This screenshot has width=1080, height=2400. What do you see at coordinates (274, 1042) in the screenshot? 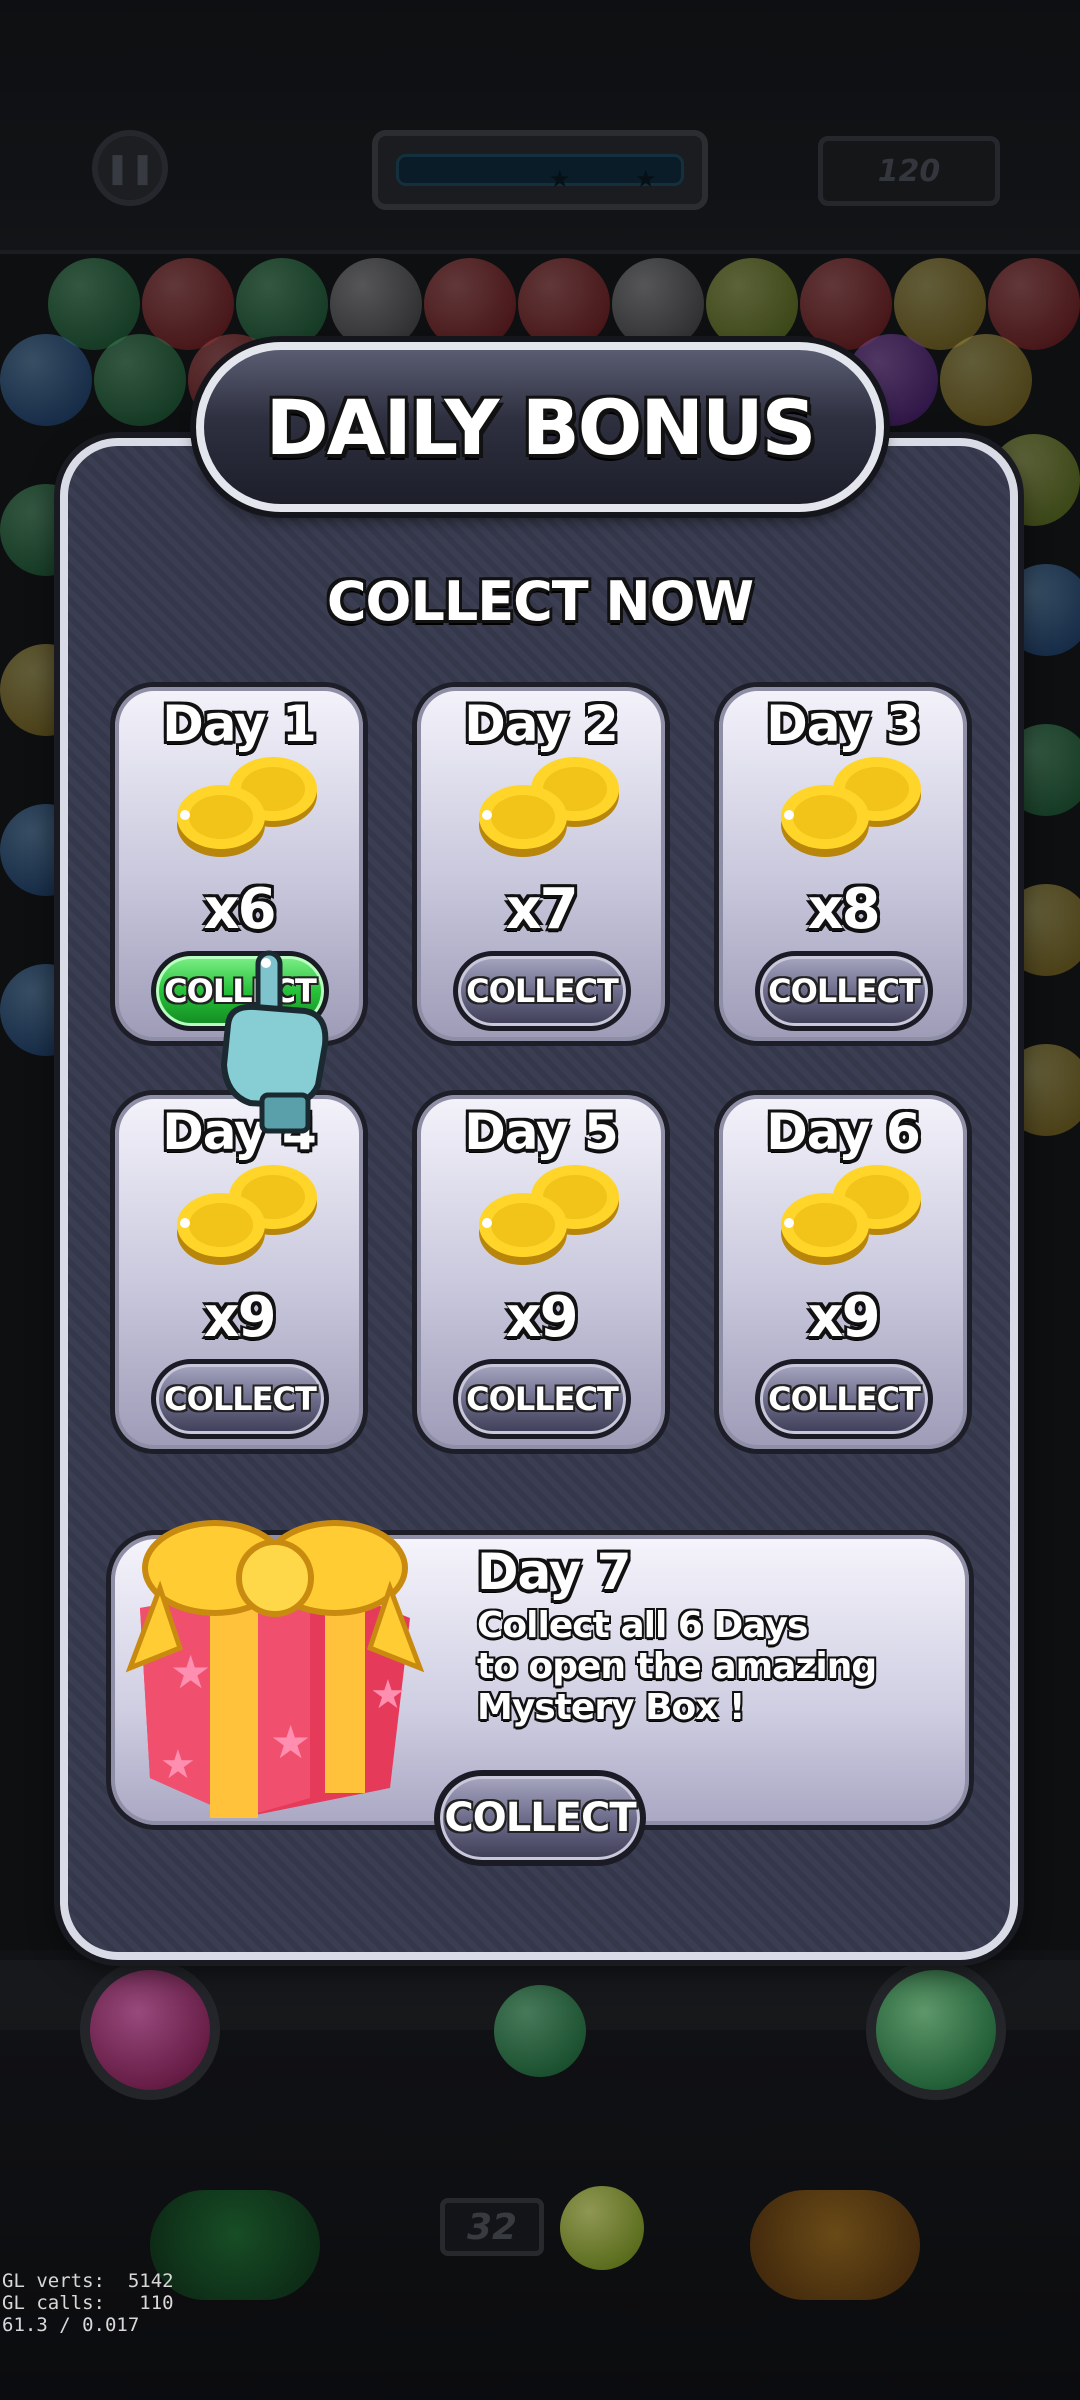
I see `tutorial-pointer-hand-icon` at bounding box center [274, 1042].